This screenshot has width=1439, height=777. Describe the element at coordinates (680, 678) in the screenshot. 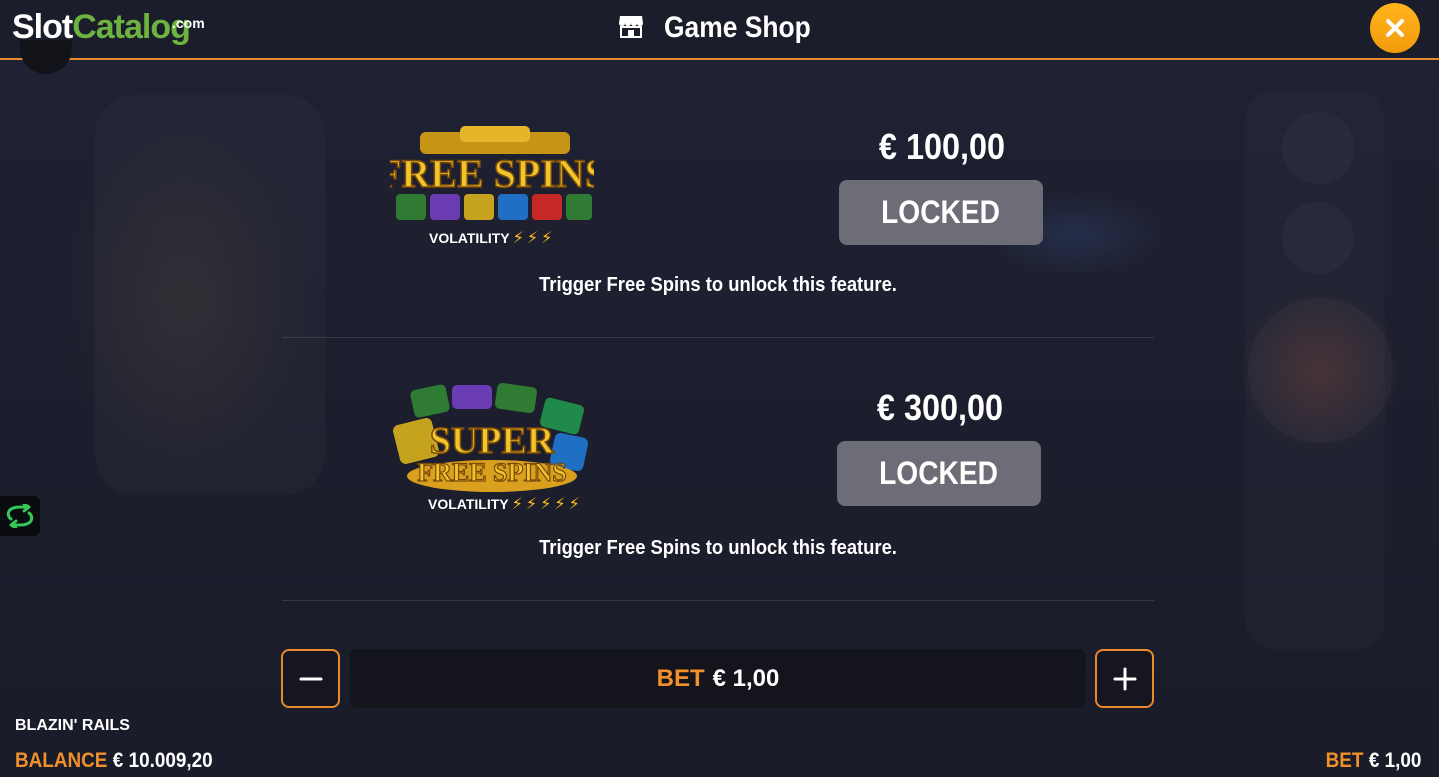

I see `bet-label: BET` at that location.